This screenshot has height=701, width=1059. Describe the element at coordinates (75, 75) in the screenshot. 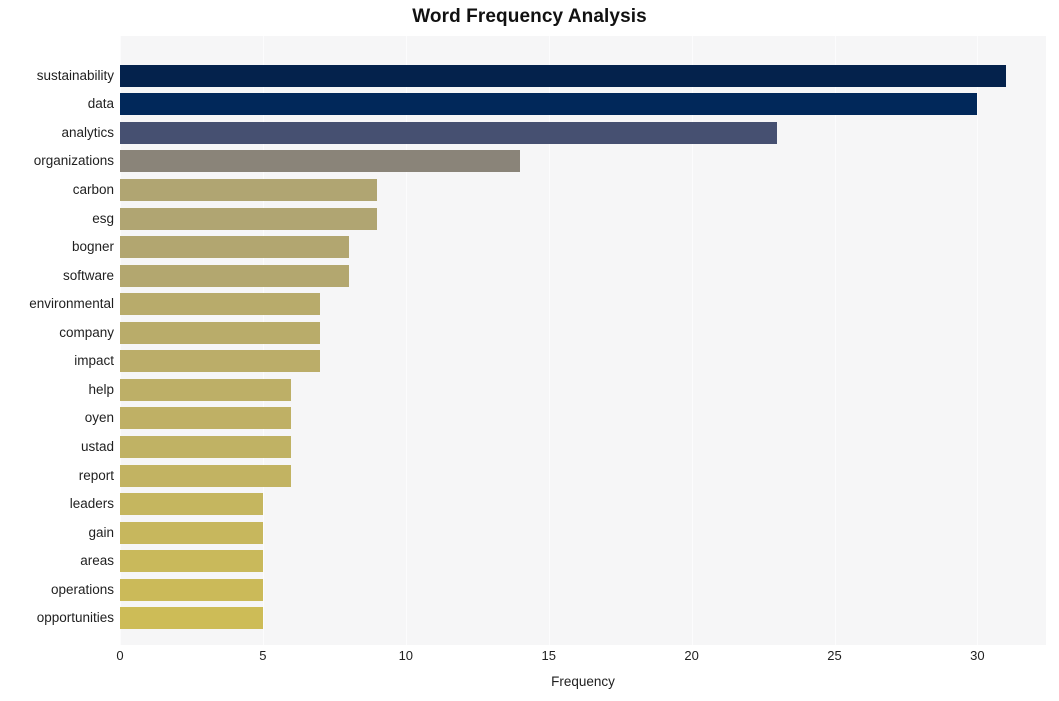

I see `y-axis-label: sustainability` at that location.